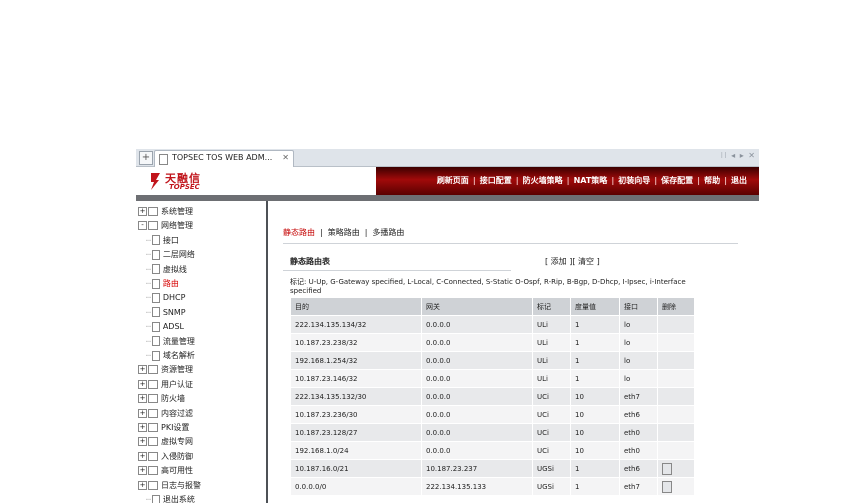  What do you see at coordinates (163, 427) in the screenshot?
I see `sidebar-item: + PKI设置` at bounding box center [163, 427].